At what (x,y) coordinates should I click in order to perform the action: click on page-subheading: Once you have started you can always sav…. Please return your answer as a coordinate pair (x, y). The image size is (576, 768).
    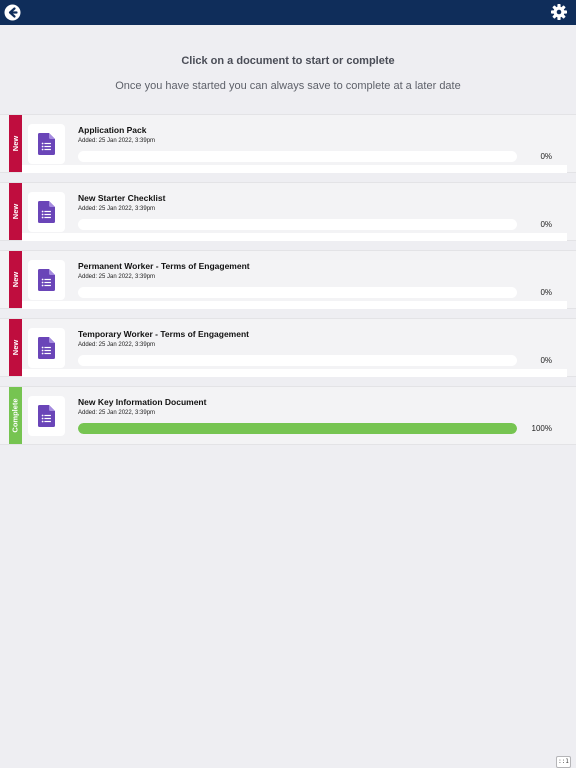
    Looking at the image, I should click on (288, 86).